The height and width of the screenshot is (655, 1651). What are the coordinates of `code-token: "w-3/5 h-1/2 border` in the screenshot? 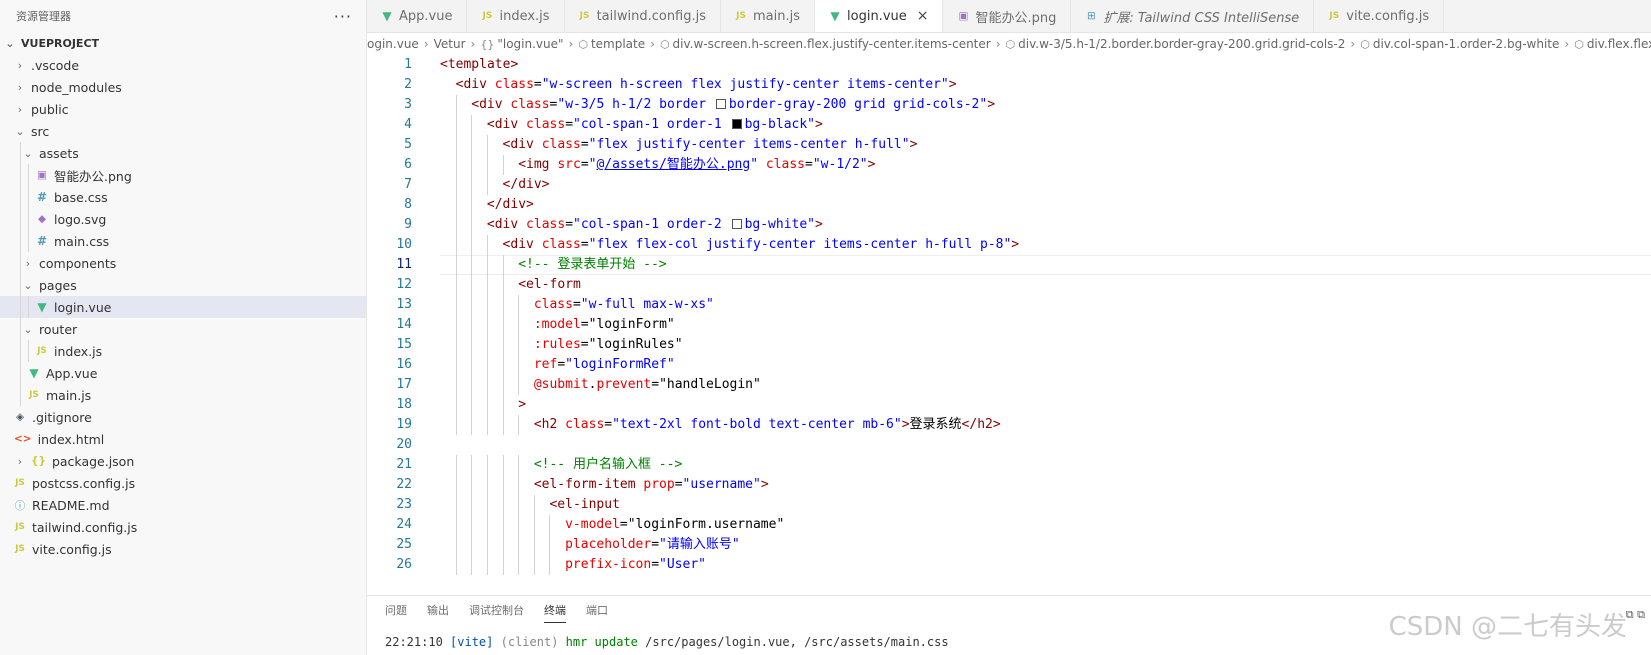 It's located at (635, 104).